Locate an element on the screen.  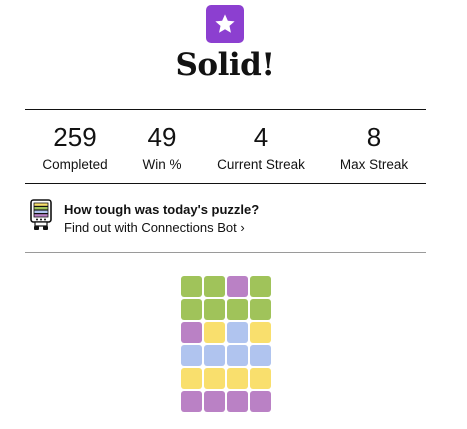
divider-bottom is located at coordinates (225, 252).